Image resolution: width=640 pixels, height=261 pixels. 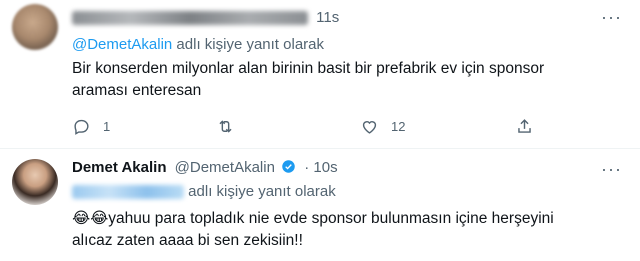 I want to click on replying-to: @DemetAkalin adlı kişiye yanıt olarak, so click(x=198, y=44).